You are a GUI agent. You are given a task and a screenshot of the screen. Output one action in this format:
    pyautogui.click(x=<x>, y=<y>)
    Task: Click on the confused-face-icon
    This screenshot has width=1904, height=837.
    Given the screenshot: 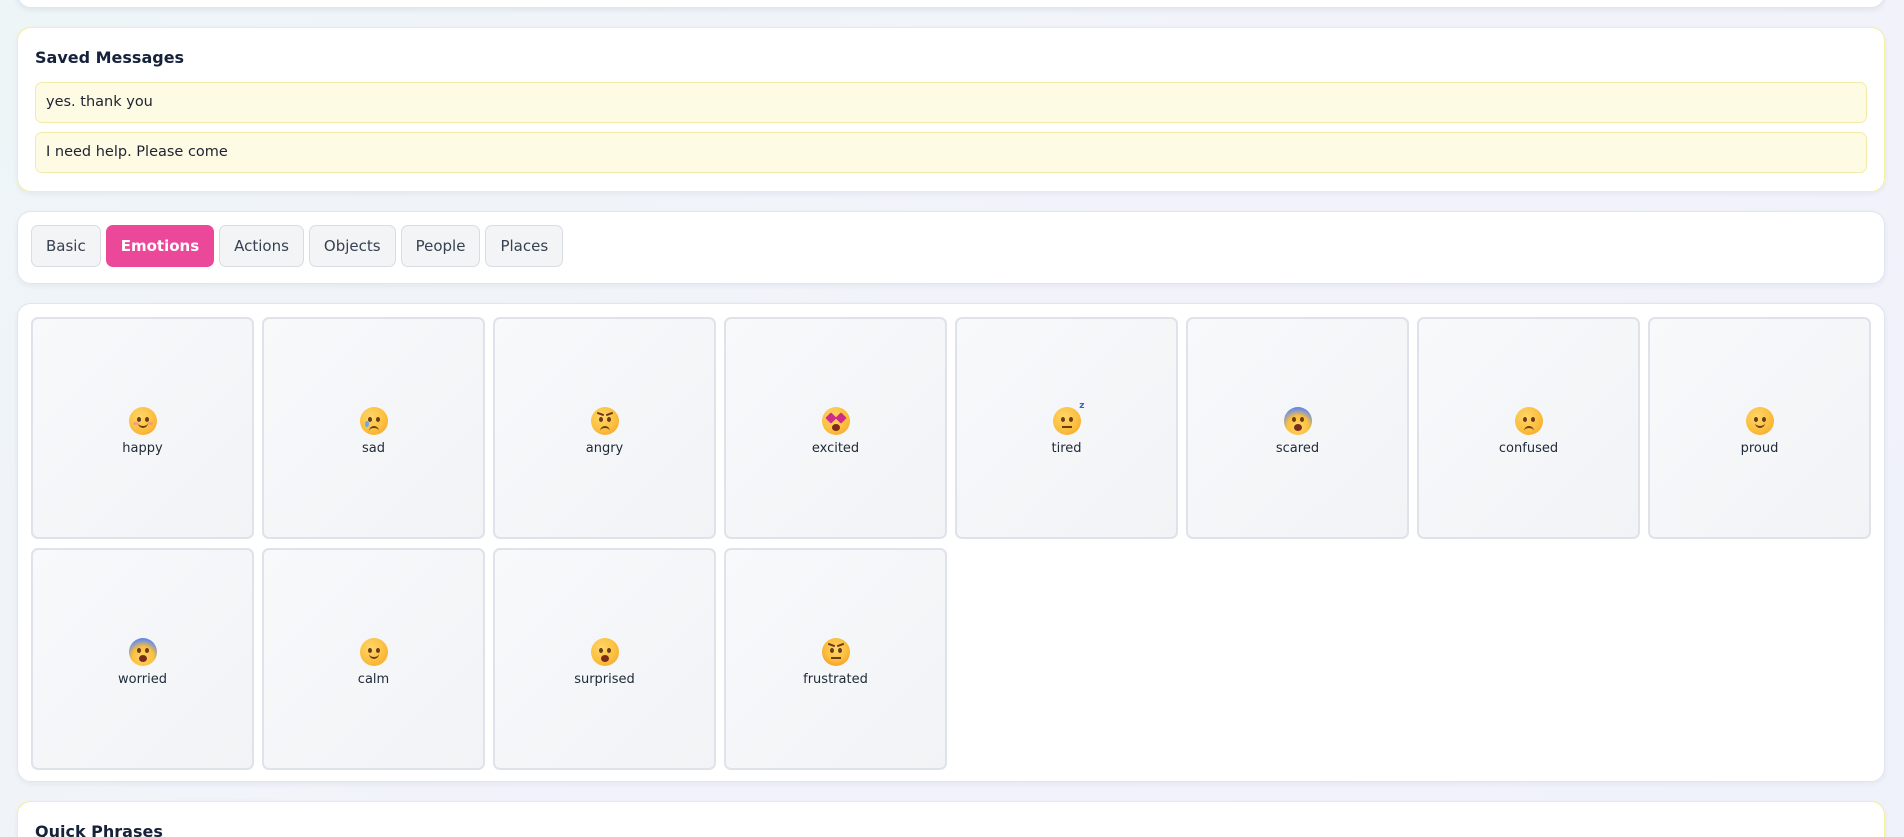 What is the action you would take?
    pyautogui.click(x=1528, y=421)
    